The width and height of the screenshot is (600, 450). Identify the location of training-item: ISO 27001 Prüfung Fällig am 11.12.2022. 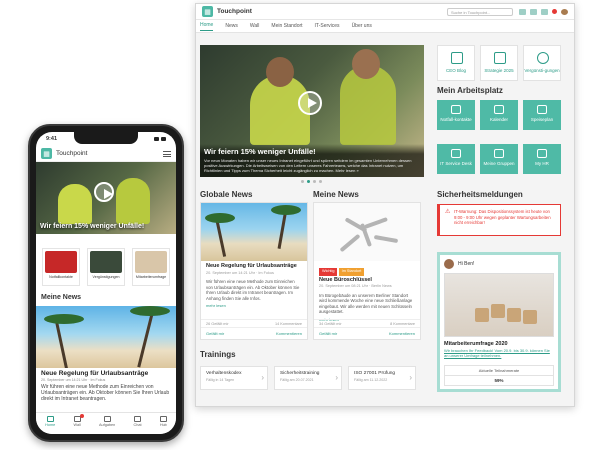
(382, 378).